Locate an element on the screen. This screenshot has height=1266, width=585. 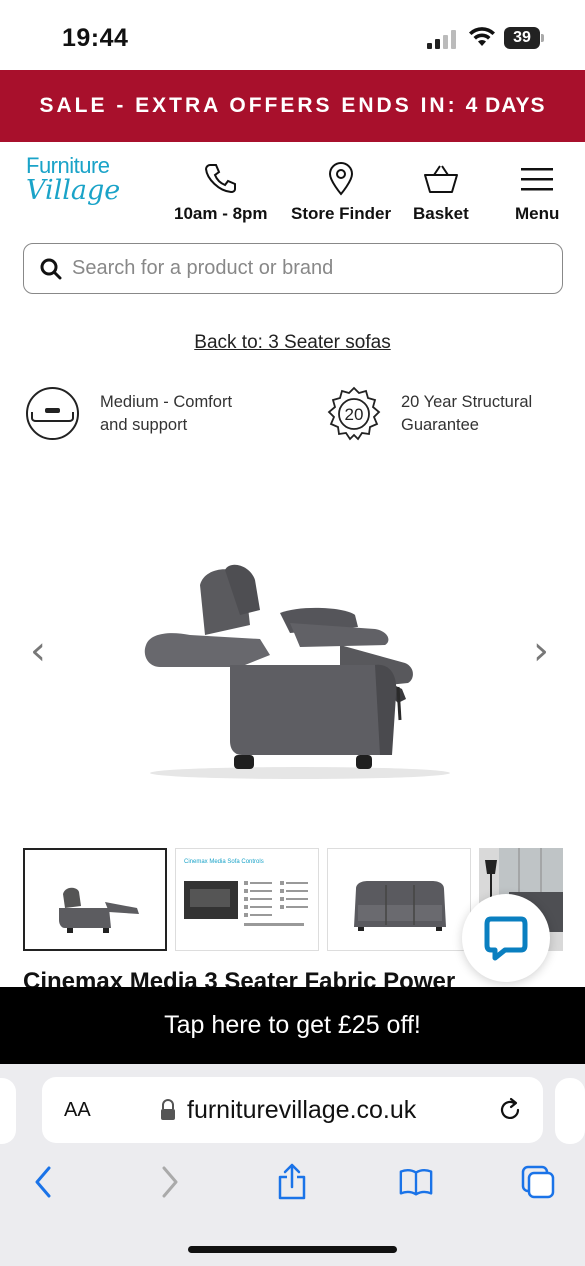
guarantee-badge-number: 20 is located at coordinates (354, 414).